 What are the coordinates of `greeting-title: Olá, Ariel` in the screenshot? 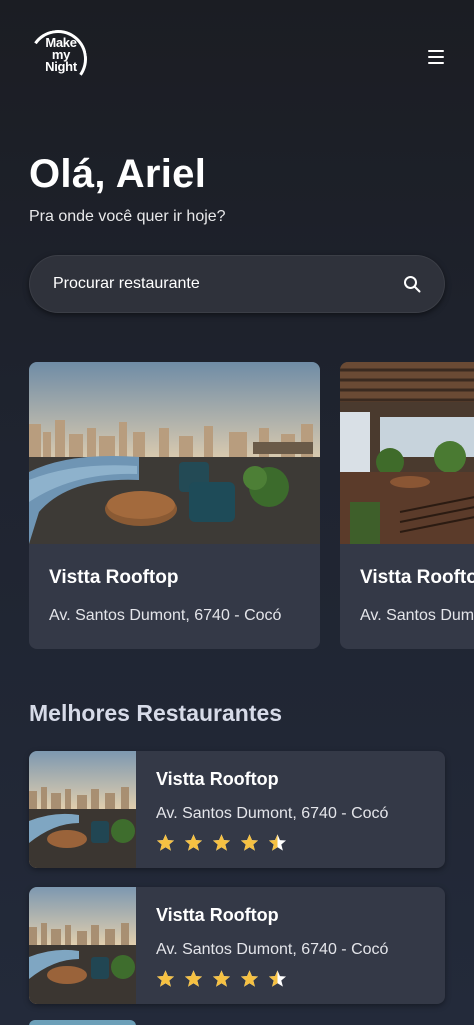 It's located at (118, 174).